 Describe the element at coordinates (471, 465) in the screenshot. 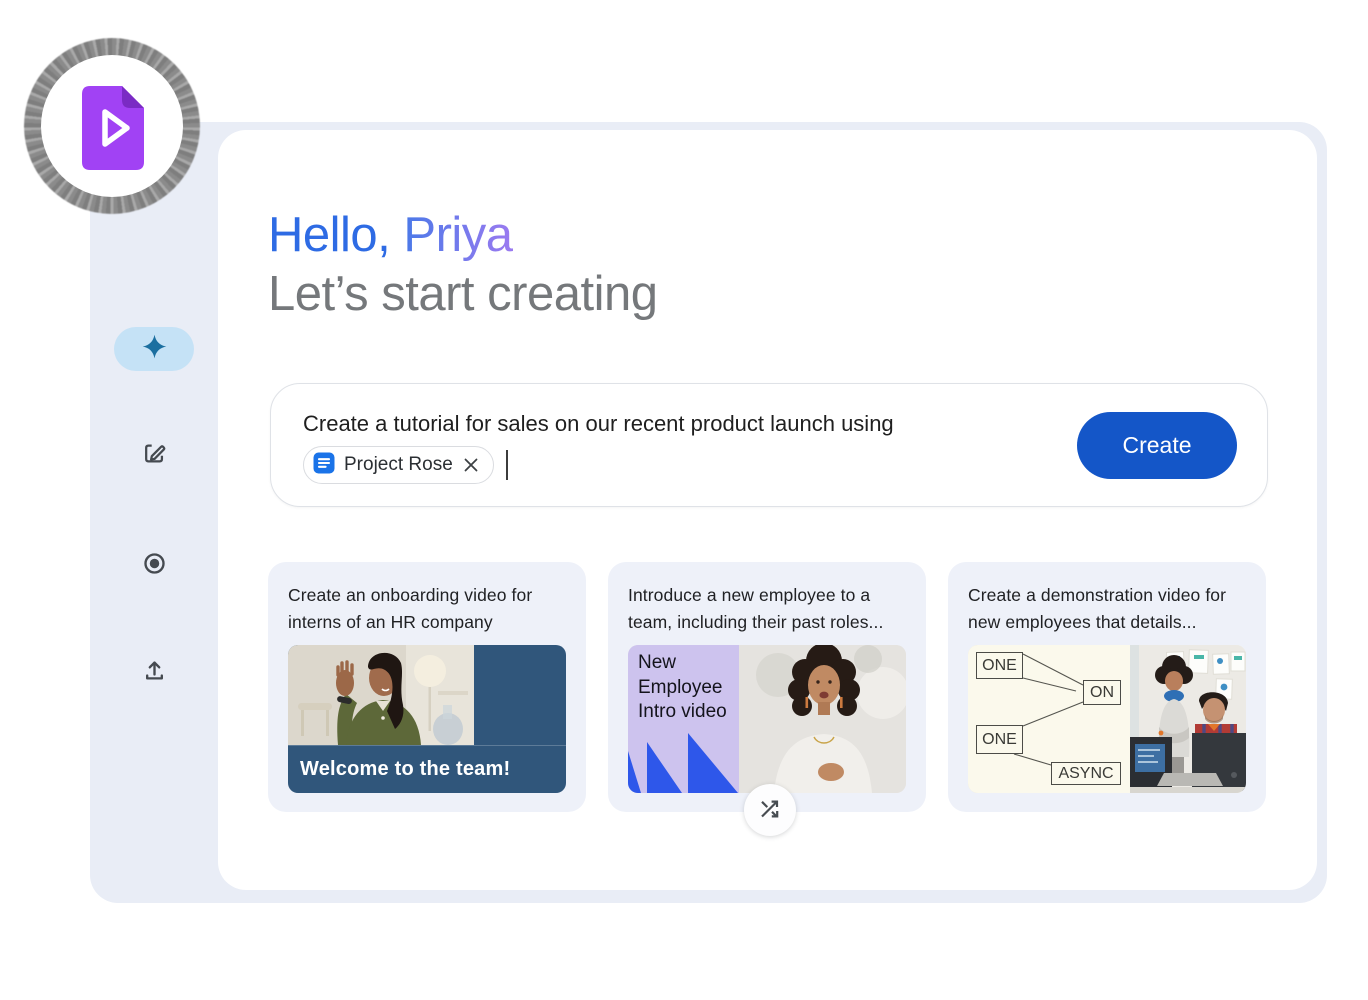

I see `close-icon` at that location.